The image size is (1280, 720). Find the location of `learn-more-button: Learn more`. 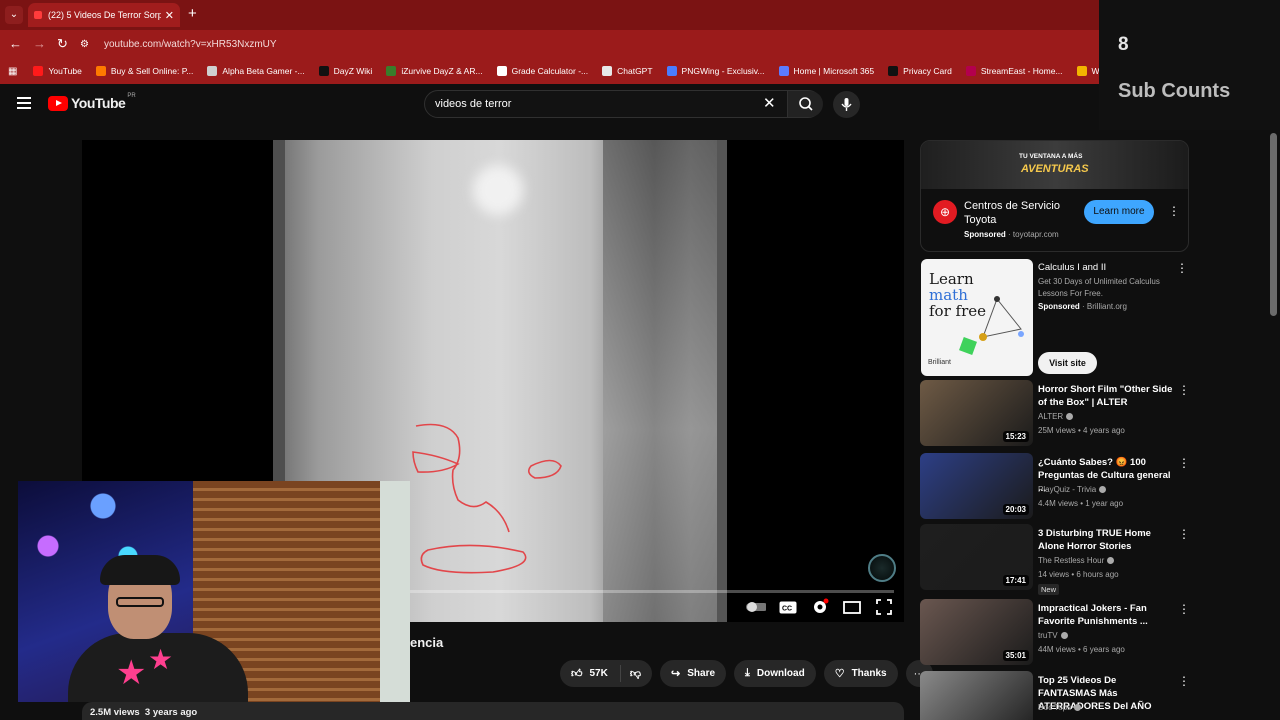

learn-more-button: Learn more is located at coordinates (1119, 212).